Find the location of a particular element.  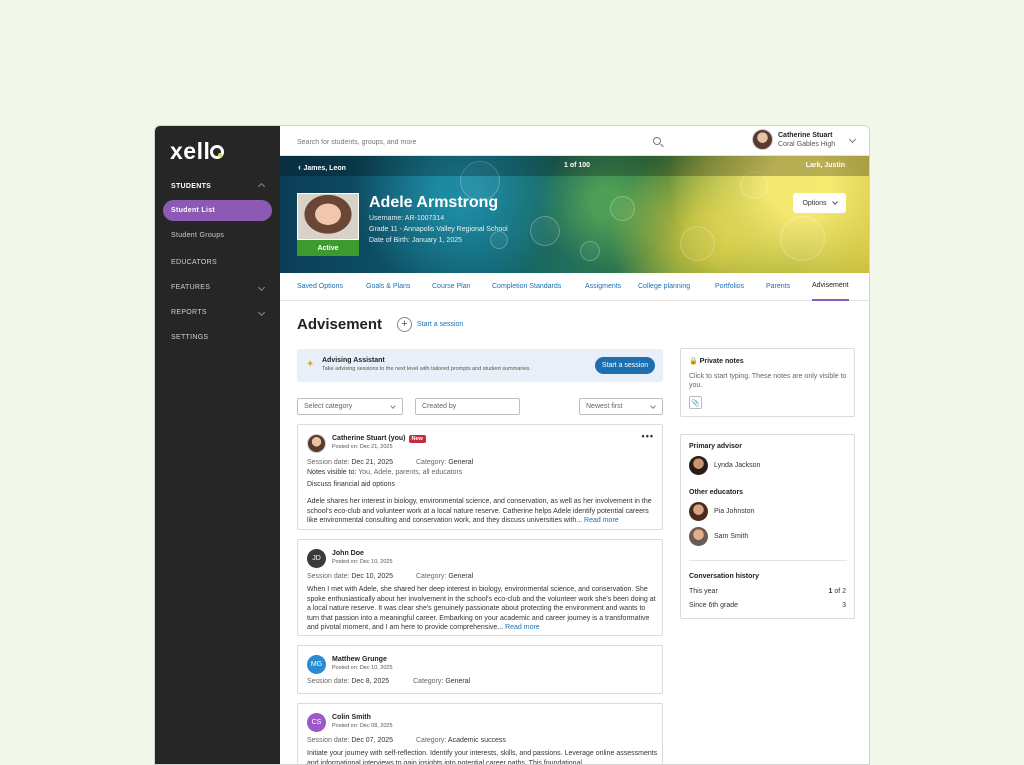

other-educators-title: Other educators is located at coordinates (716, 492).